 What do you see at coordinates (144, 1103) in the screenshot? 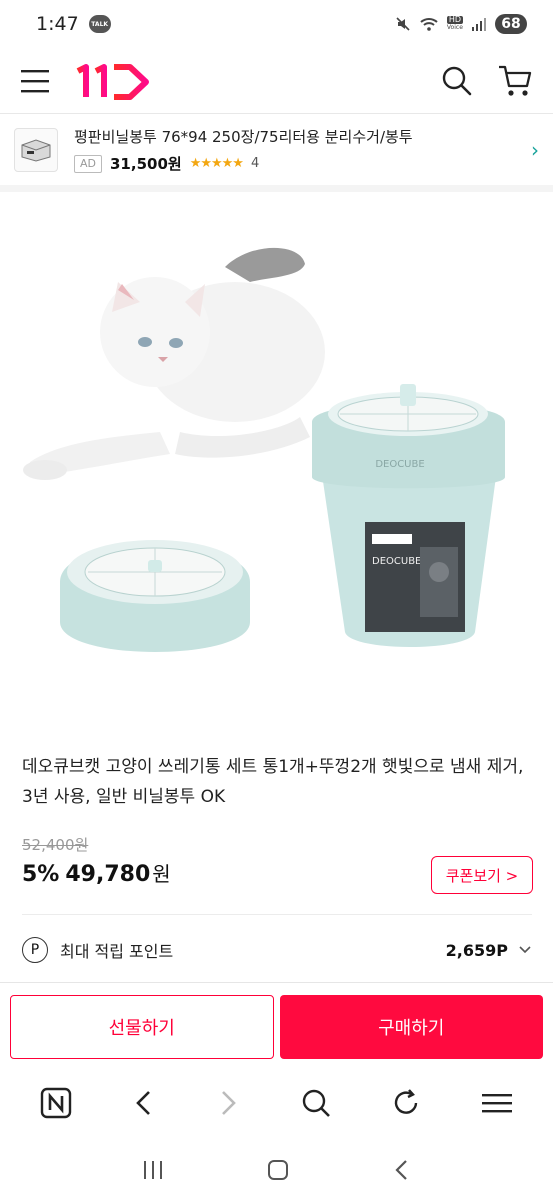
I see `back-icon` at bounding box center [144, 1103].